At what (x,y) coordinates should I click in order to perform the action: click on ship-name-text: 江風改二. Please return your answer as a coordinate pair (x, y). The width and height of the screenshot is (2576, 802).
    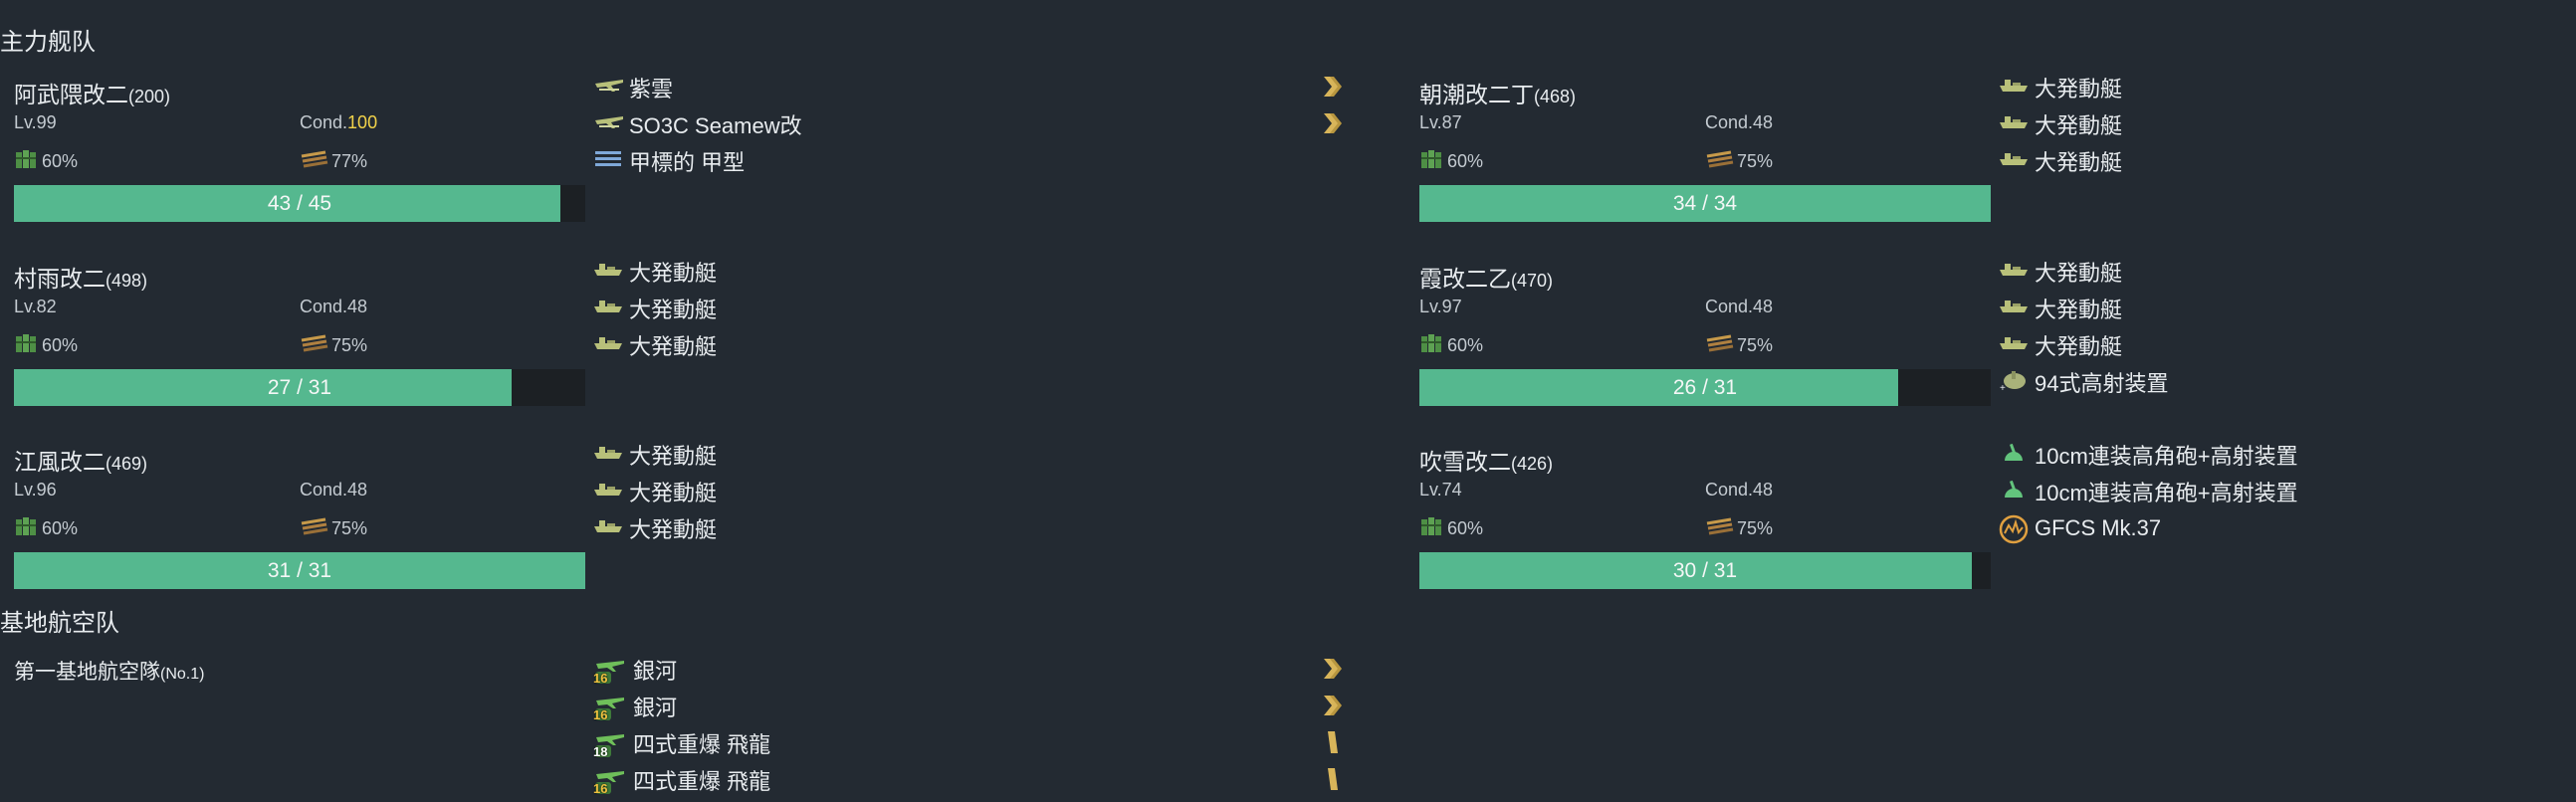
    Looking at the image, I should click on (60, 462).